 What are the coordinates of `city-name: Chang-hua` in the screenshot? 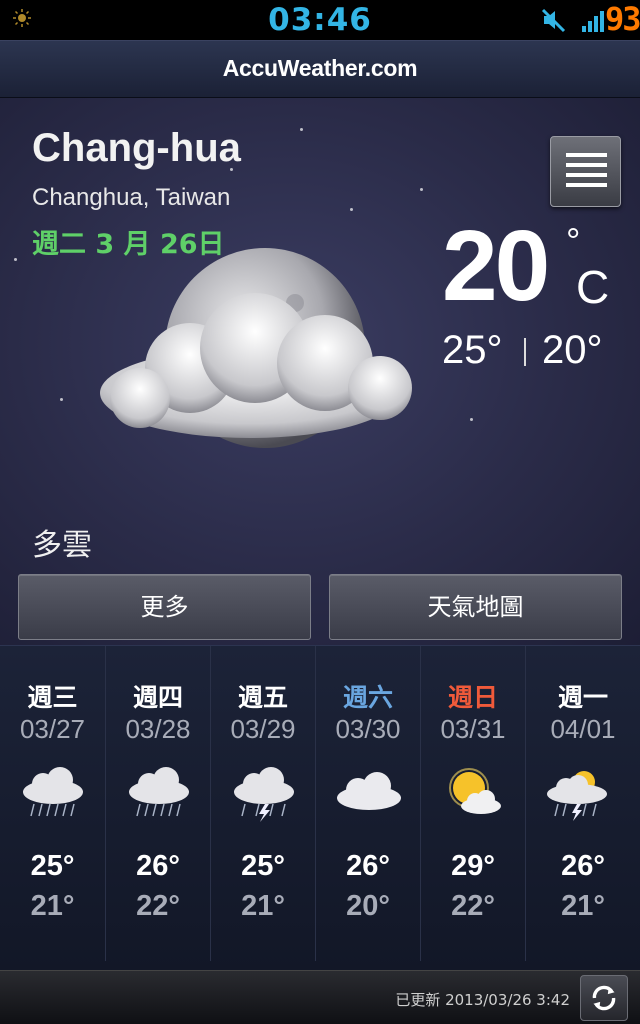 It's located at (136, 148).